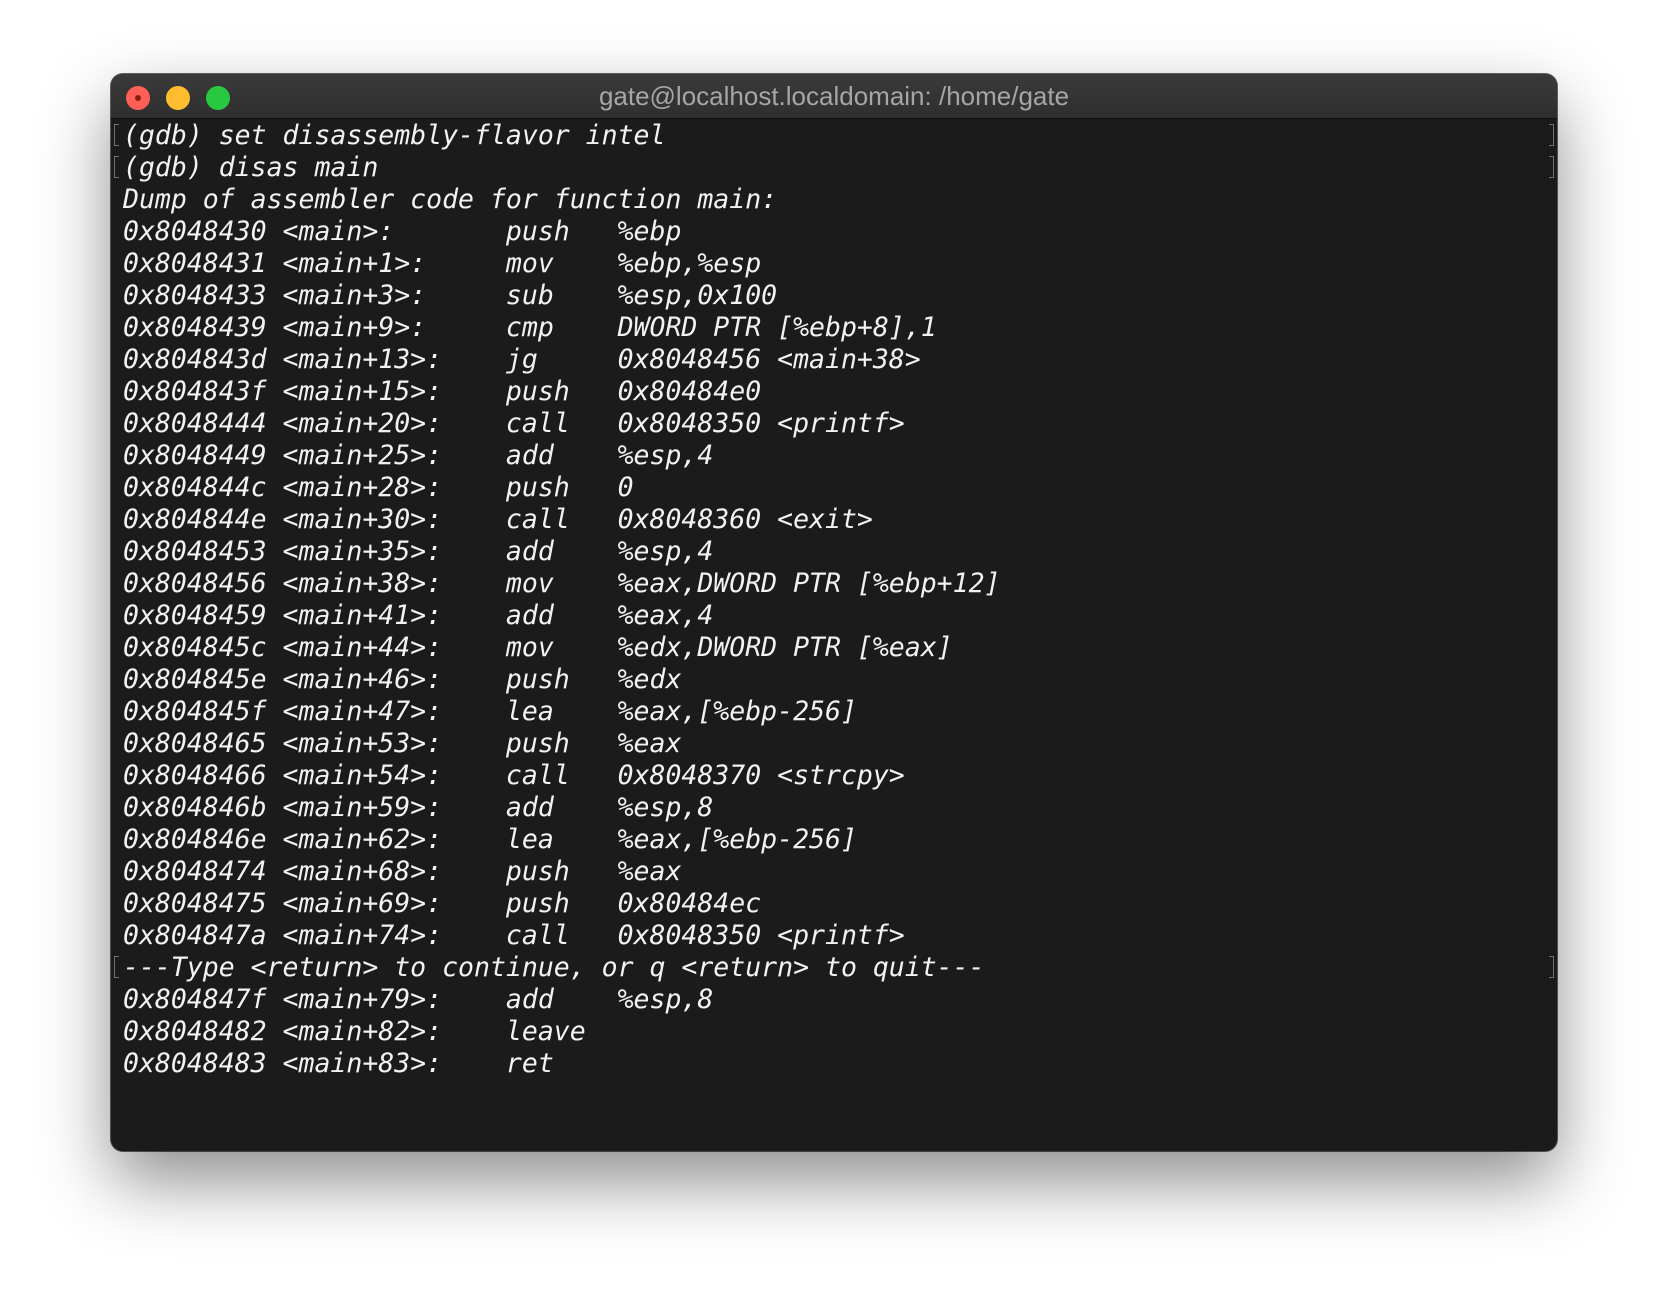 The image size is (1668, 1300). I want to click on assembly-line: 0x8048459 <main+41>: add %eax,4, so click(418, 615).